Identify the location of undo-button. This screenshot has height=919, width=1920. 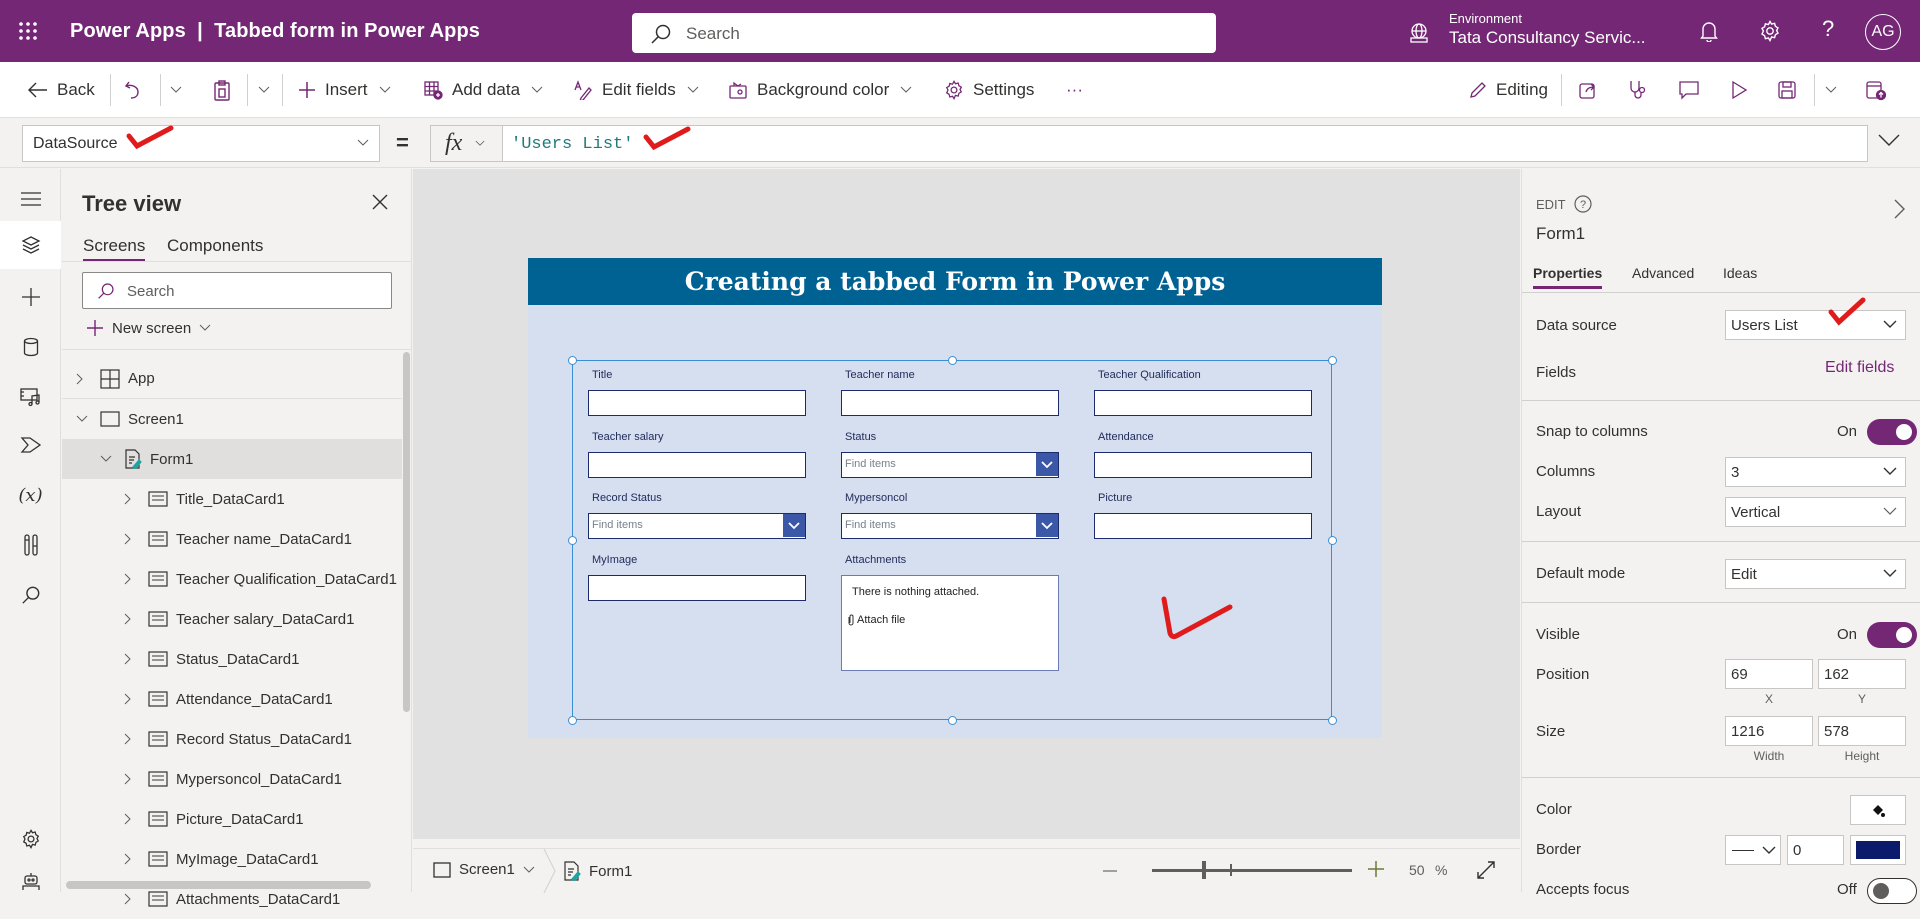
(133, 90).